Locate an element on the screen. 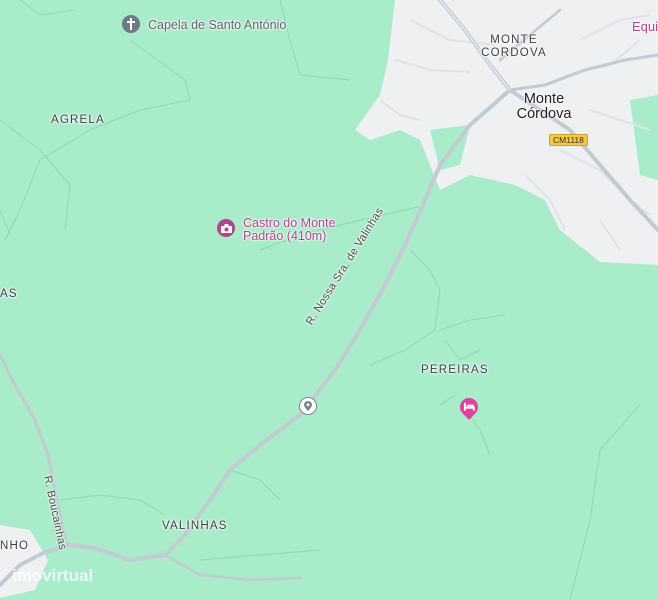  cross-icon is located at coordinates (131, 24).